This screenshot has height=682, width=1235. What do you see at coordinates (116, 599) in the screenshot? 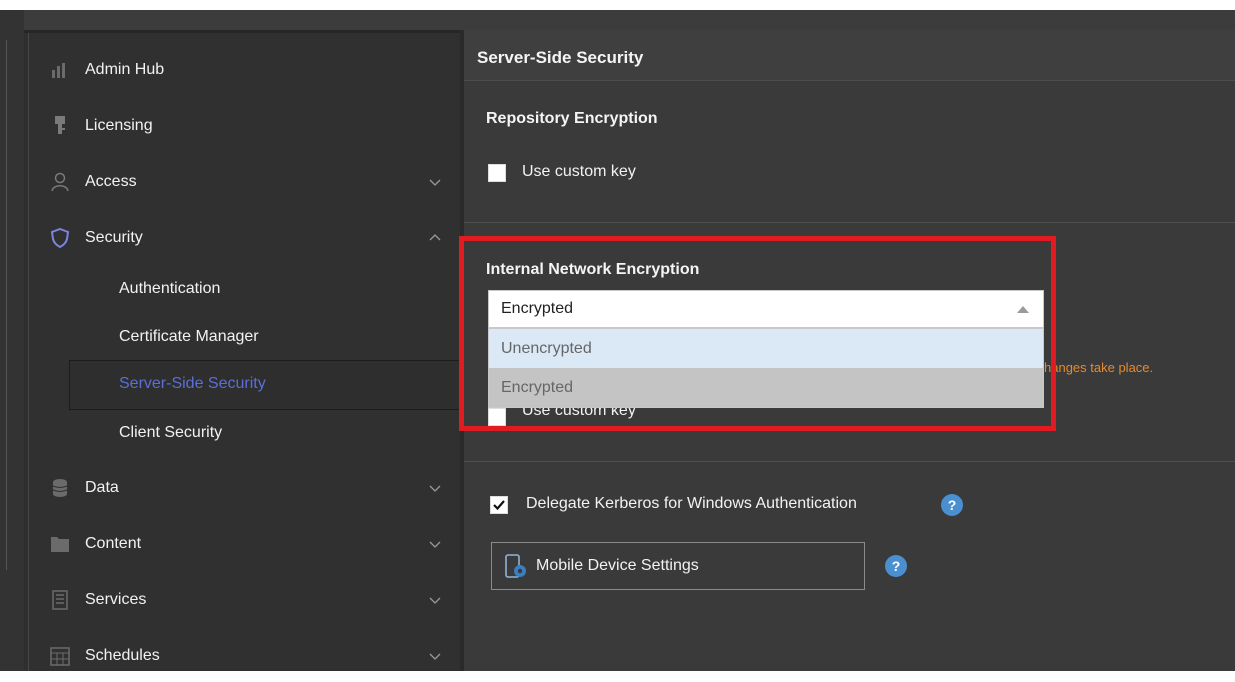
I see `sidebar-item-label: Services` at bounding box center [116, 599].